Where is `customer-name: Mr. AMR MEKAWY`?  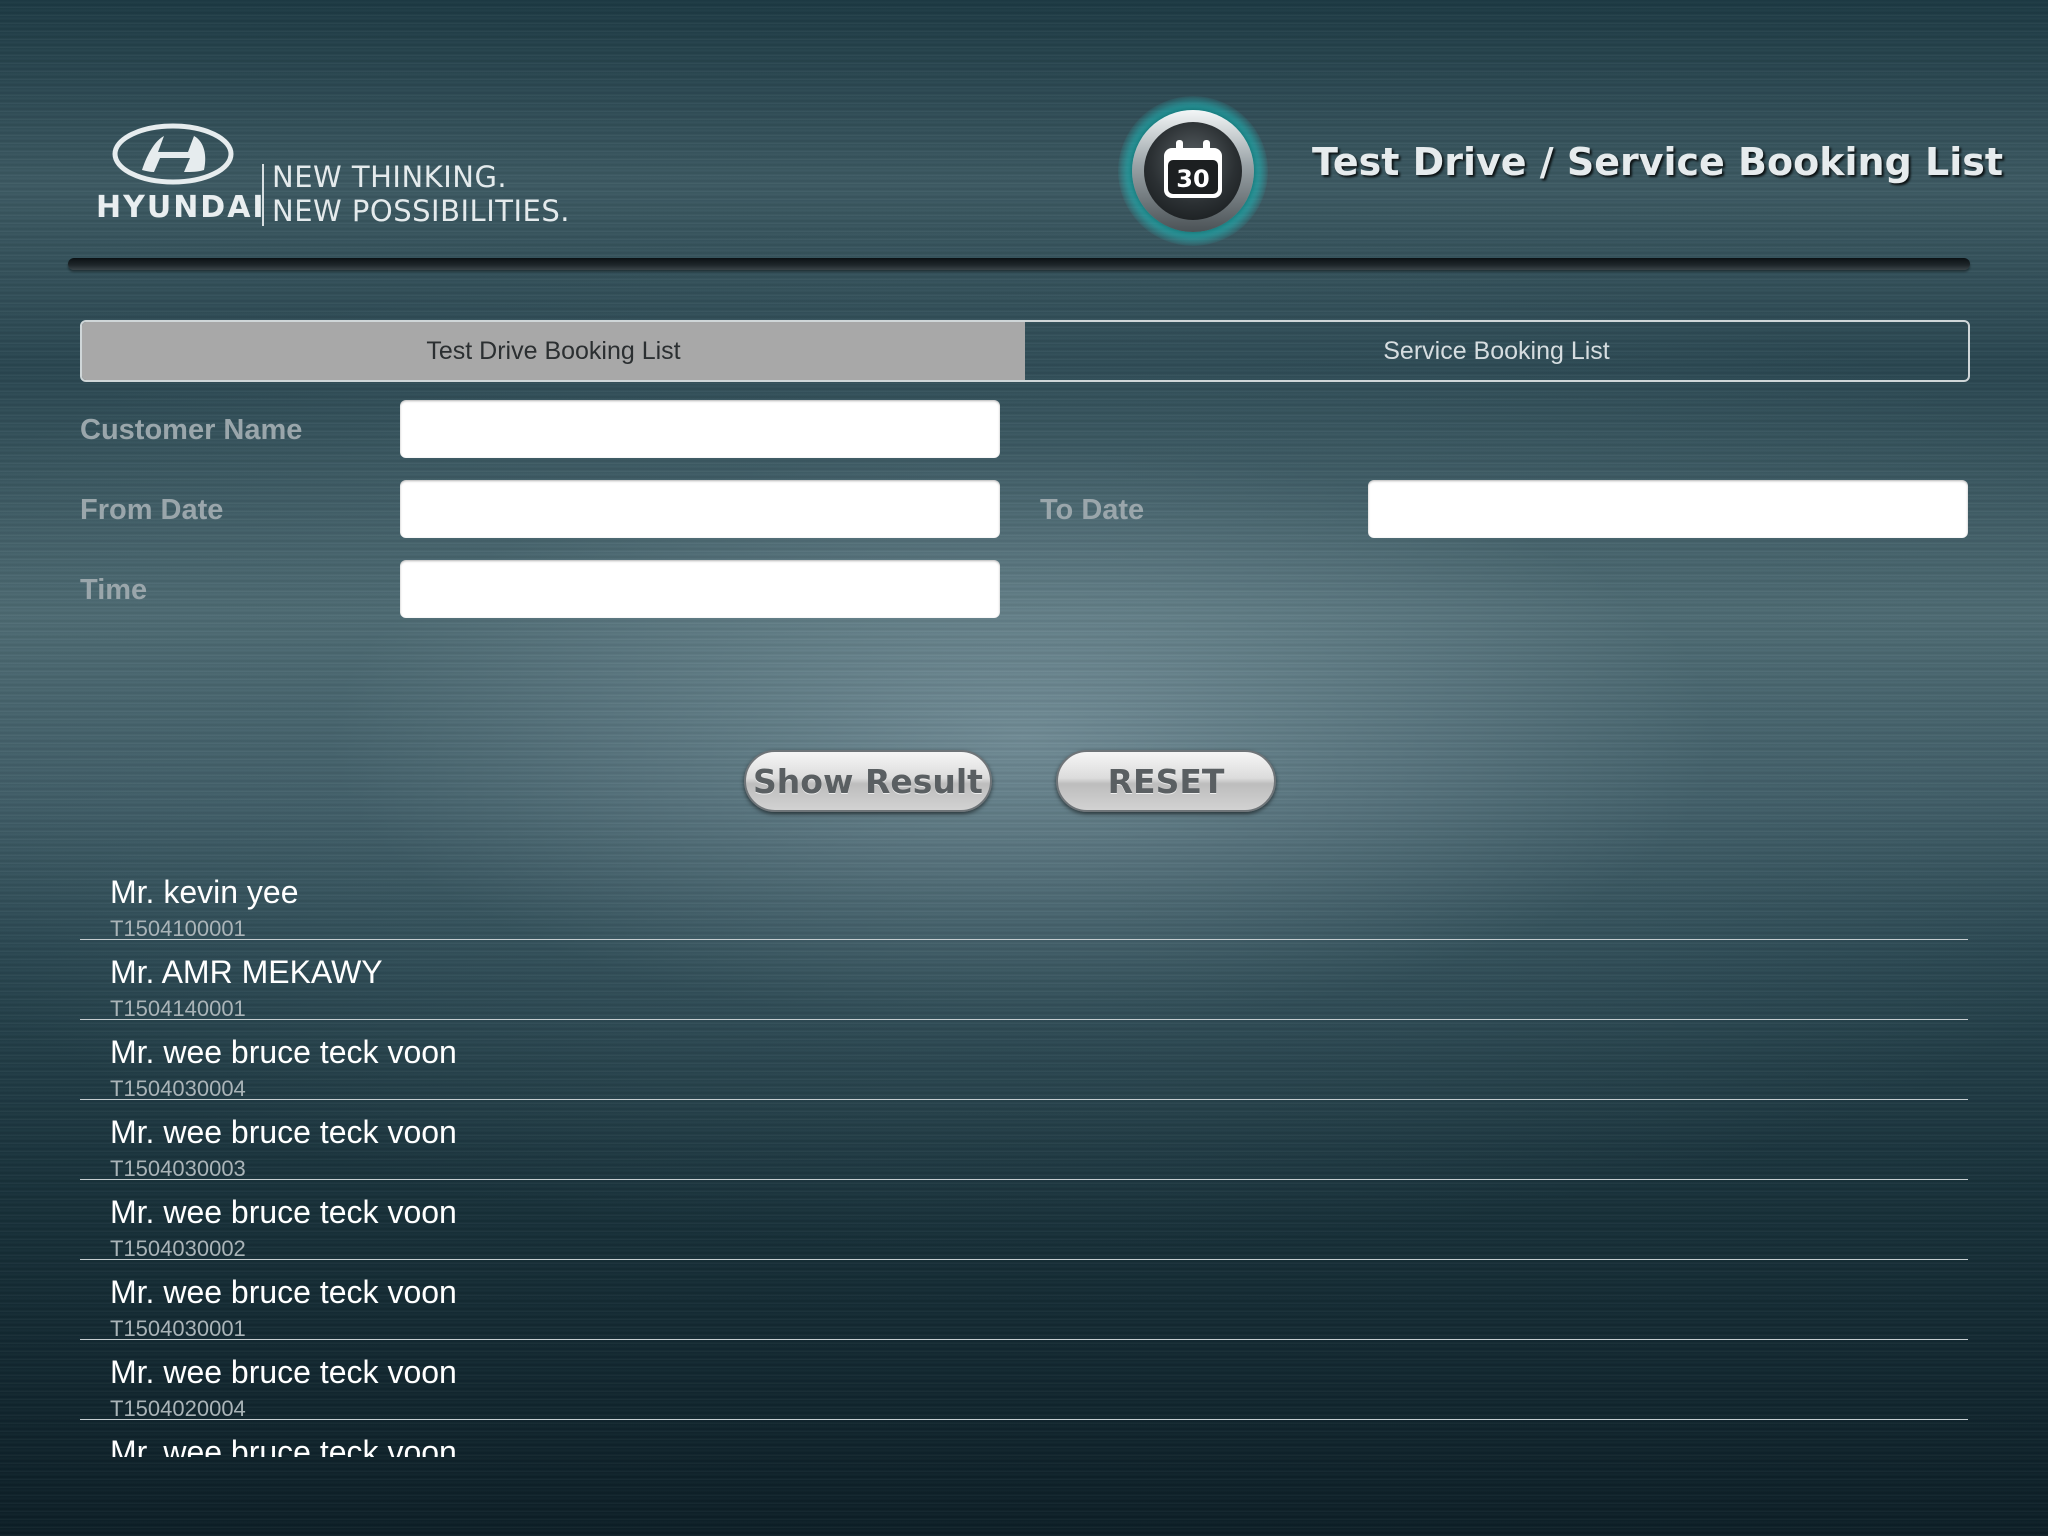 customer-name: Mr. AMR MEKAWY is located at coordinates (246, 972).